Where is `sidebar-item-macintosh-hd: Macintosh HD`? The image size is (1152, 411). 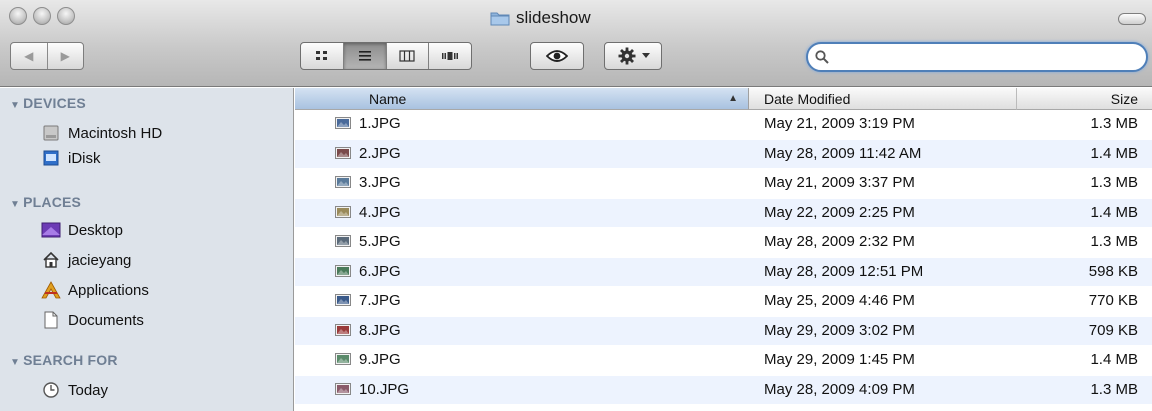 sidebar-item-macintosh-hd: Macintosh HD is located at coordinates (101, 133).